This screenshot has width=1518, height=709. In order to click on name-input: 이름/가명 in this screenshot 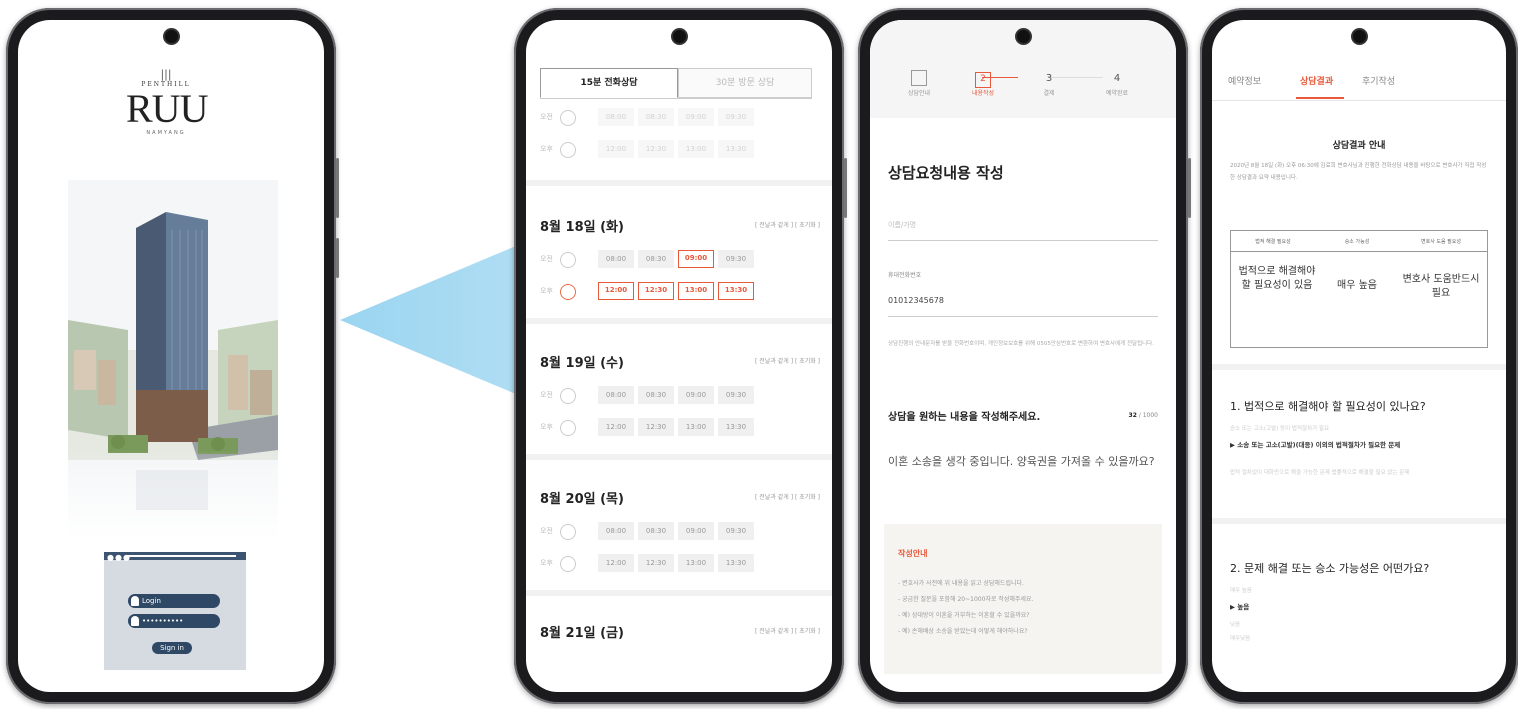, I will do `click(902, 225)`.